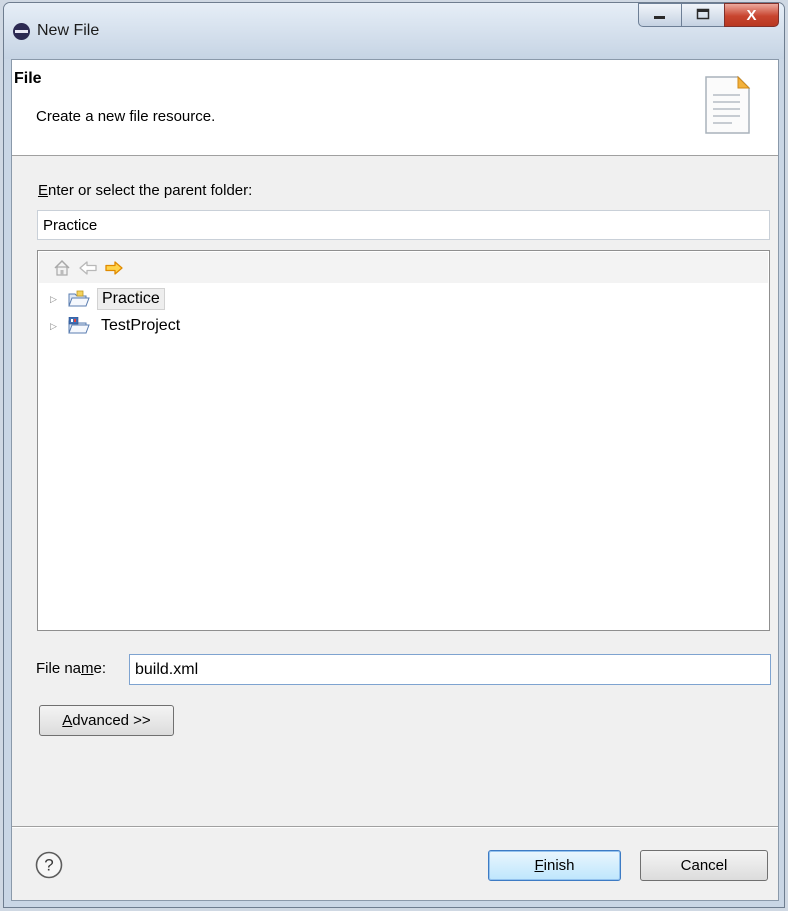 The image size is (788, 911). I want to click on page-description: Create a new file resource., so click(126, 116).